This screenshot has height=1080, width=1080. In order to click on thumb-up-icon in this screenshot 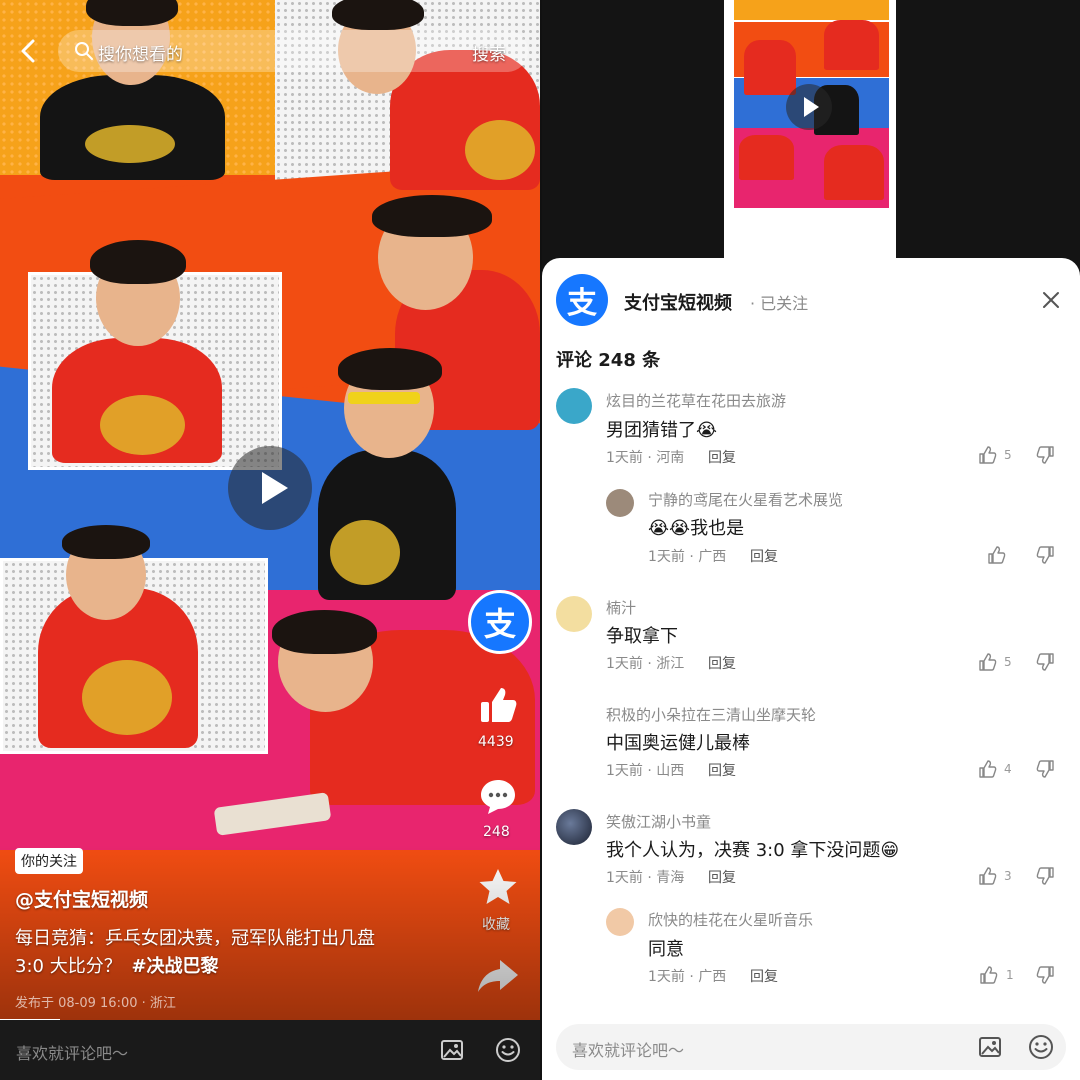, I will do `click(498, 705)`.